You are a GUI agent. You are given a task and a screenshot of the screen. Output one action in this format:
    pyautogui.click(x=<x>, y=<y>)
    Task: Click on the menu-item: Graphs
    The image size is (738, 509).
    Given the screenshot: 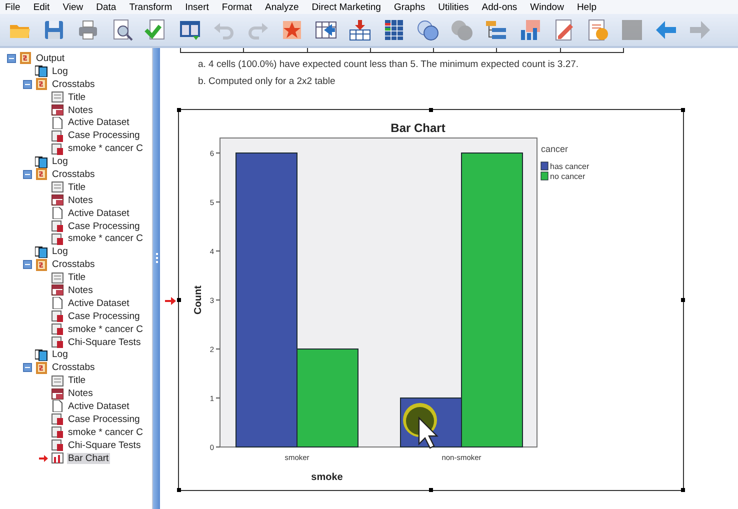 What is the action you would take?
    pyautogui.click(x=410, y=7)
    